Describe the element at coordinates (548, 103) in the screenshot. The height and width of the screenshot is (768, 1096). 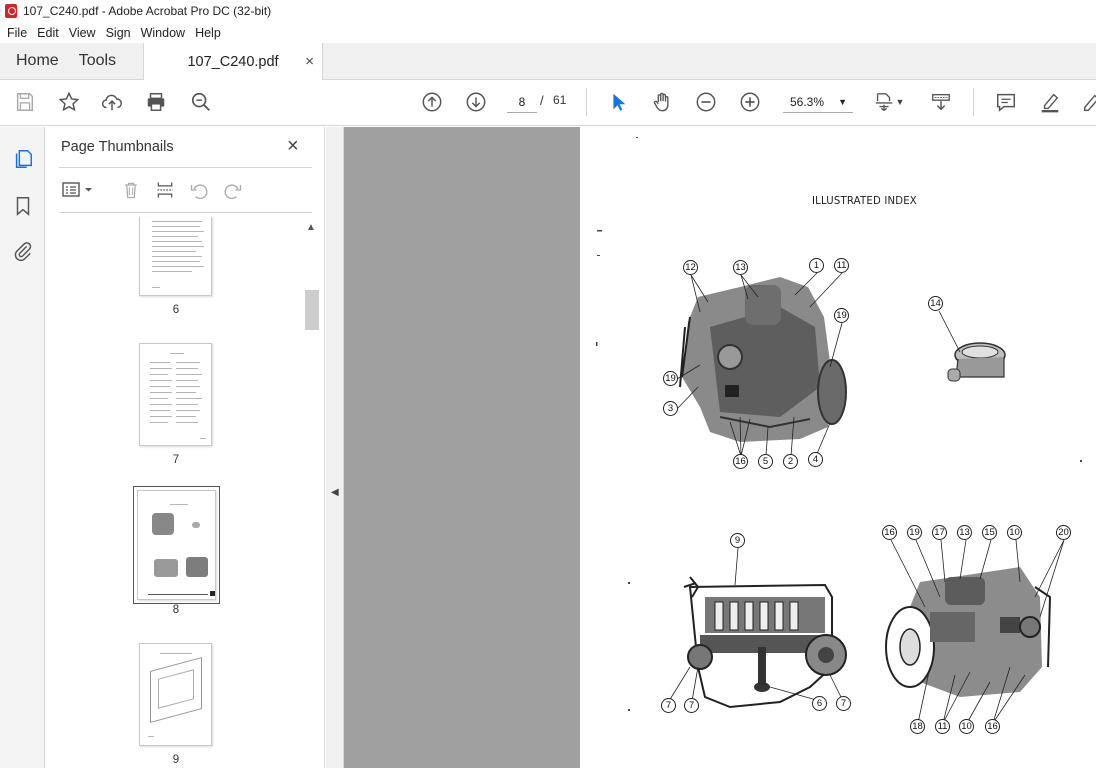
I see `toolbar: 8 / 61 56.3% ▼ ▼` at that location.